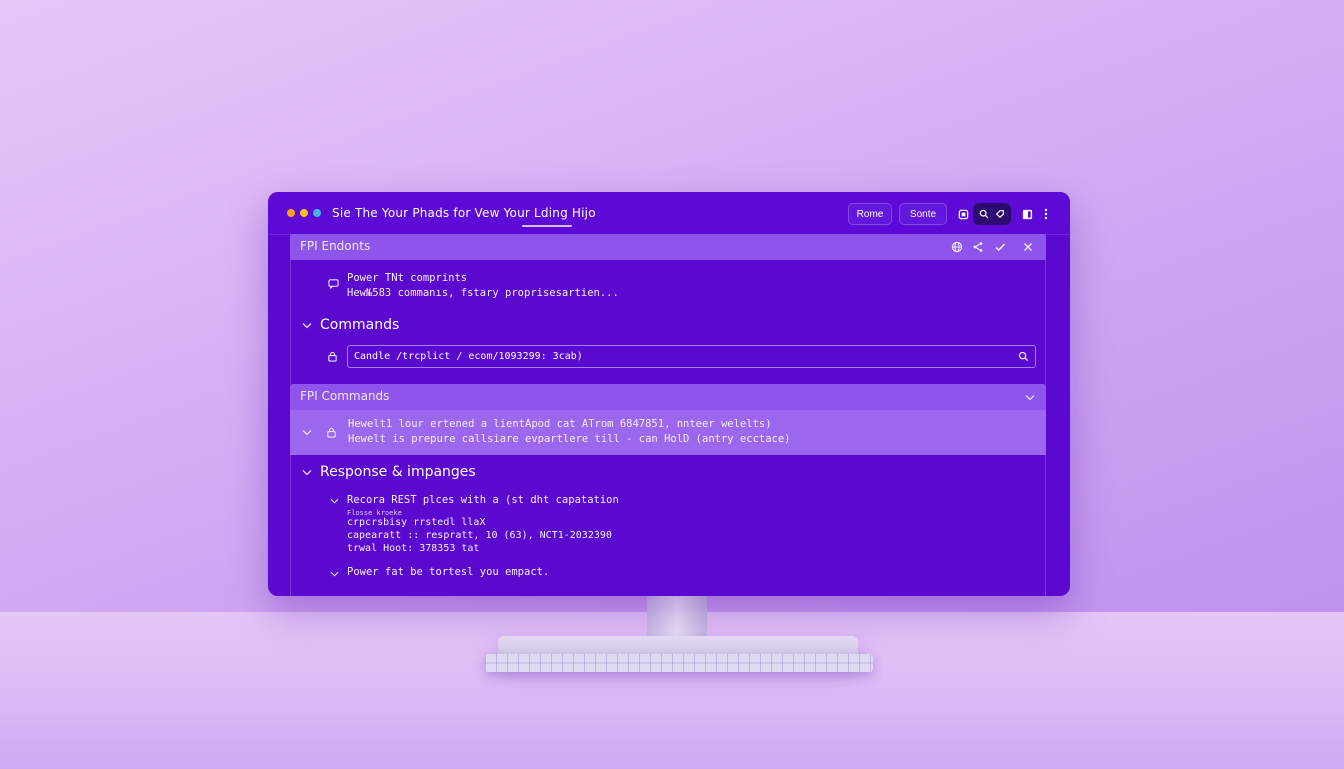  Describe the element at coordinates (674, 356) in the screenshot. I see `command-search-input` at that location.